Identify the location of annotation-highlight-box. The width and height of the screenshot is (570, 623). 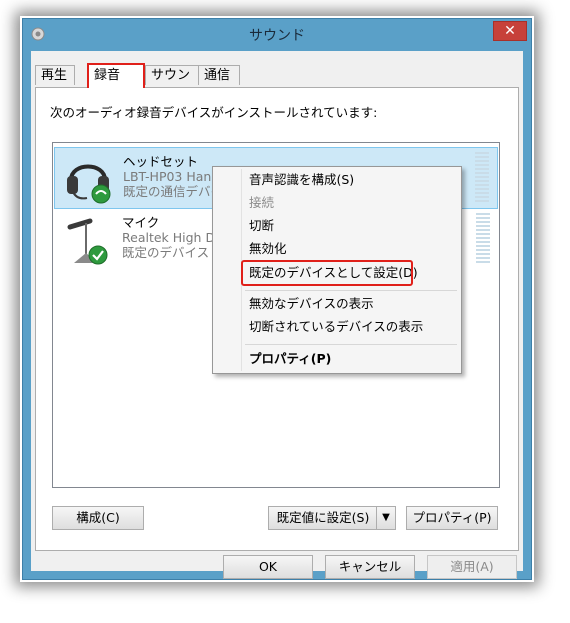
(327, 273).